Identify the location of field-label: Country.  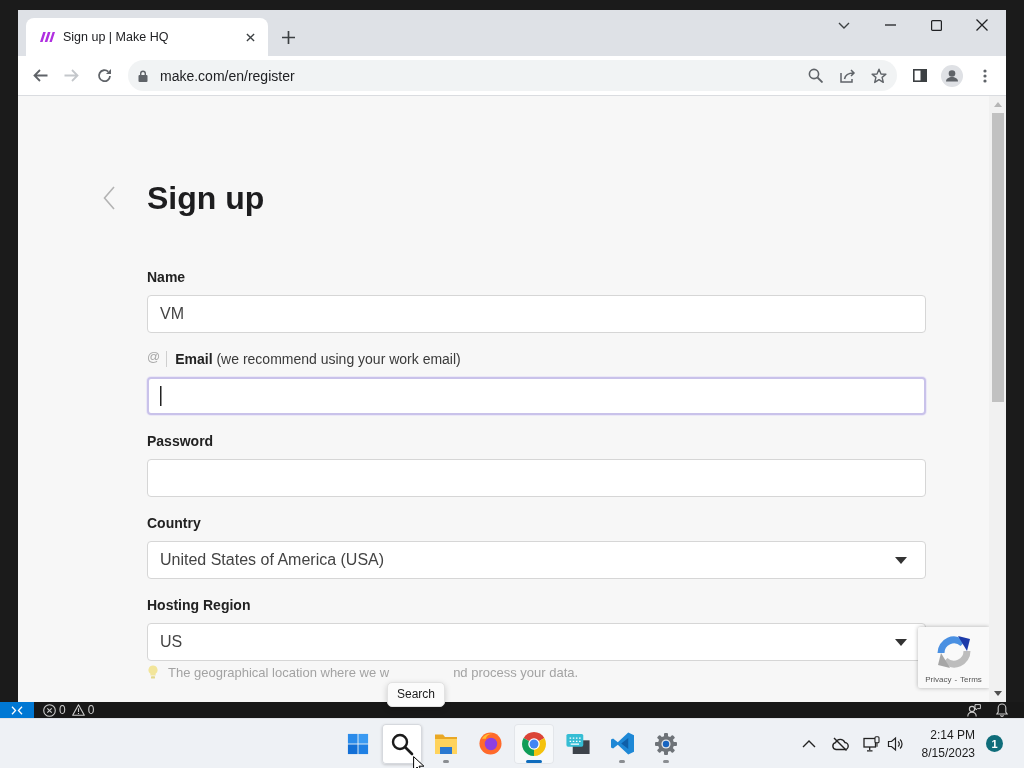
(174, 523).